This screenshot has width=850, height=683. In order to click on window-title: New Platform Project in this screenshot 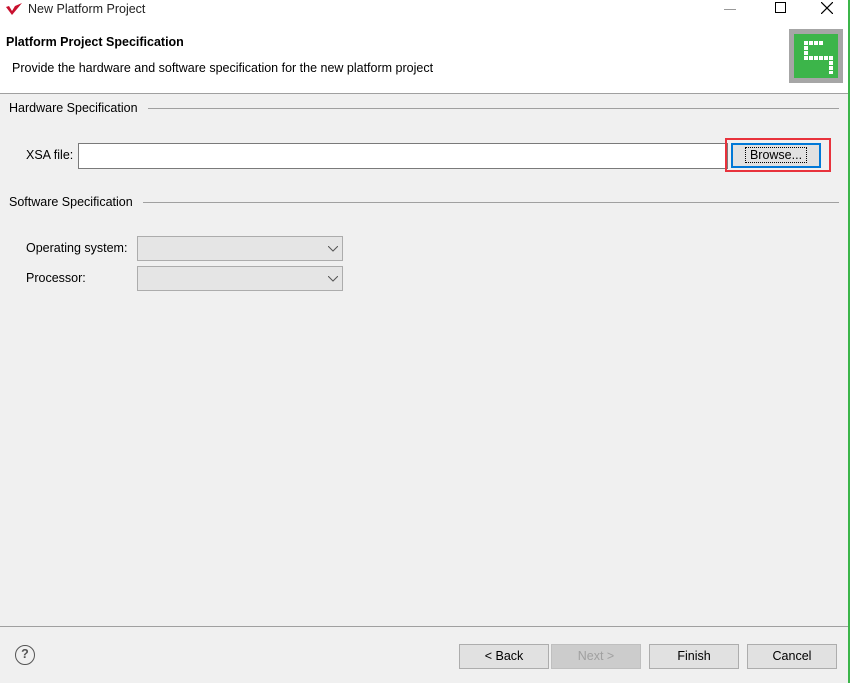, I will do `click(87, 9)`.